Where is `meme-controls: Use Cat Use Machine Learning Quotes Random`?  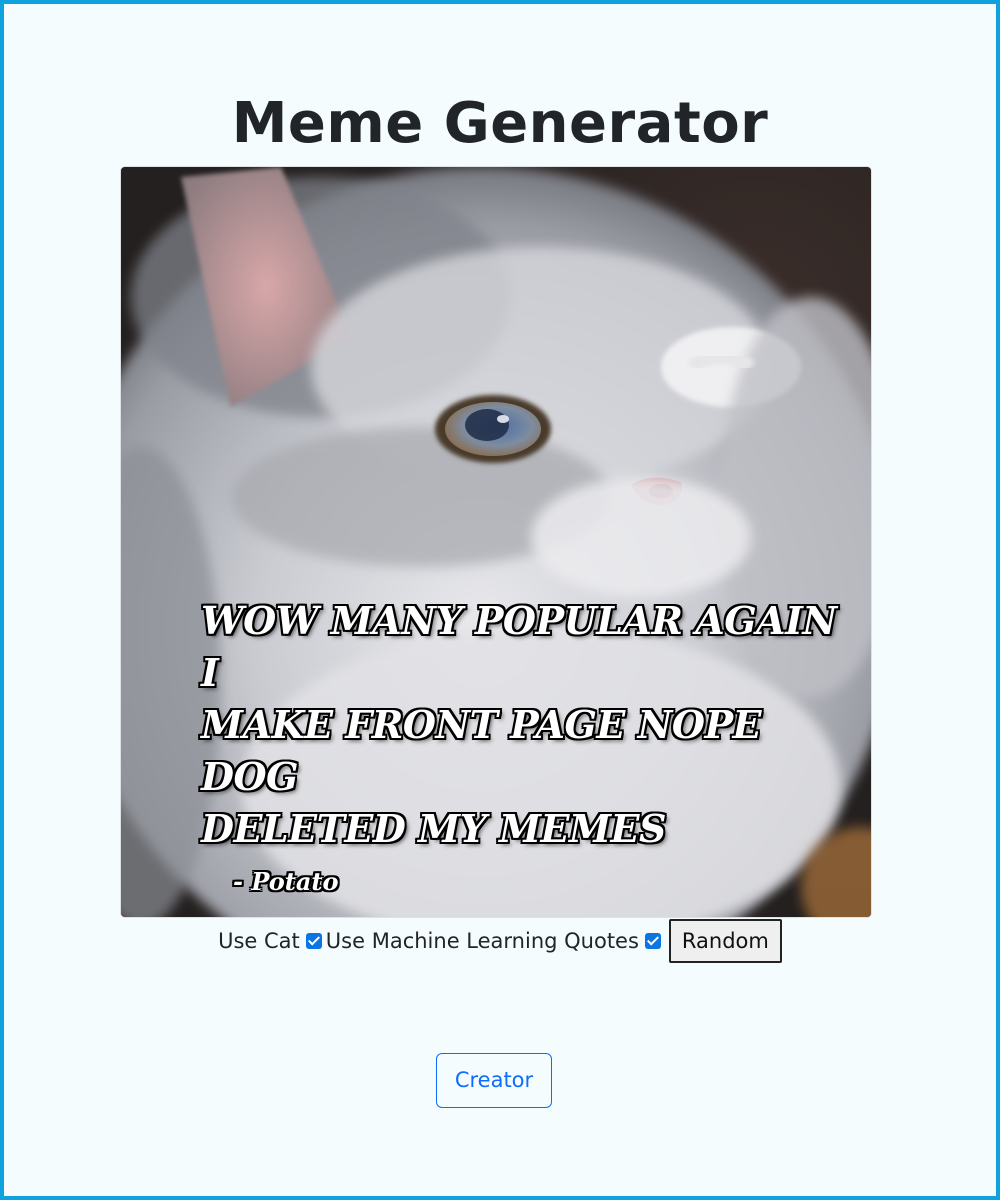 meme-controls: Use Cat Use Machine Learning Quotes Random is located at coordinates (500, 941).